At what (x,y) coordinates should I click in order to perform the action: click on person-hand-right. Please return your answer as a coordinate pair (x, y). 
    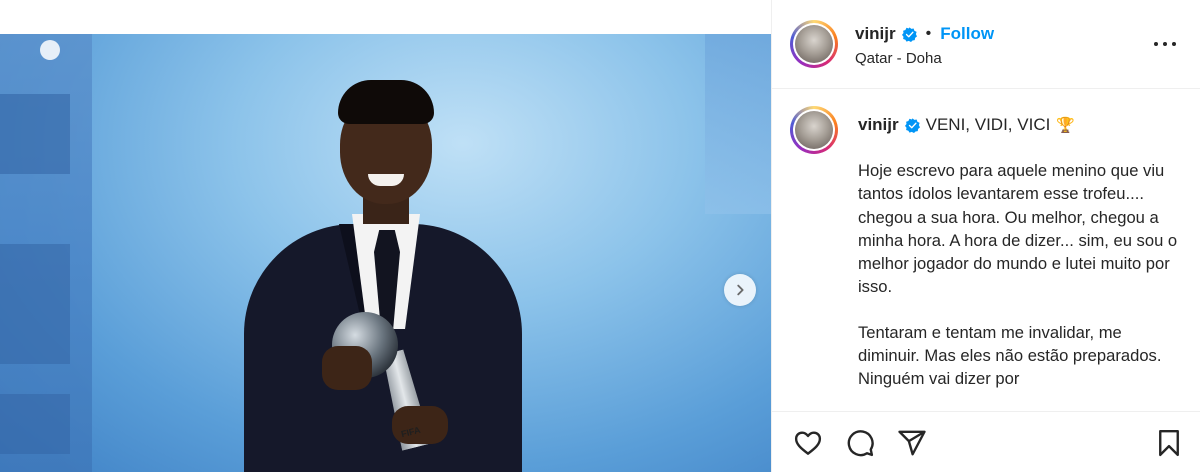
    Looking at the image, I should click on (420, 425).